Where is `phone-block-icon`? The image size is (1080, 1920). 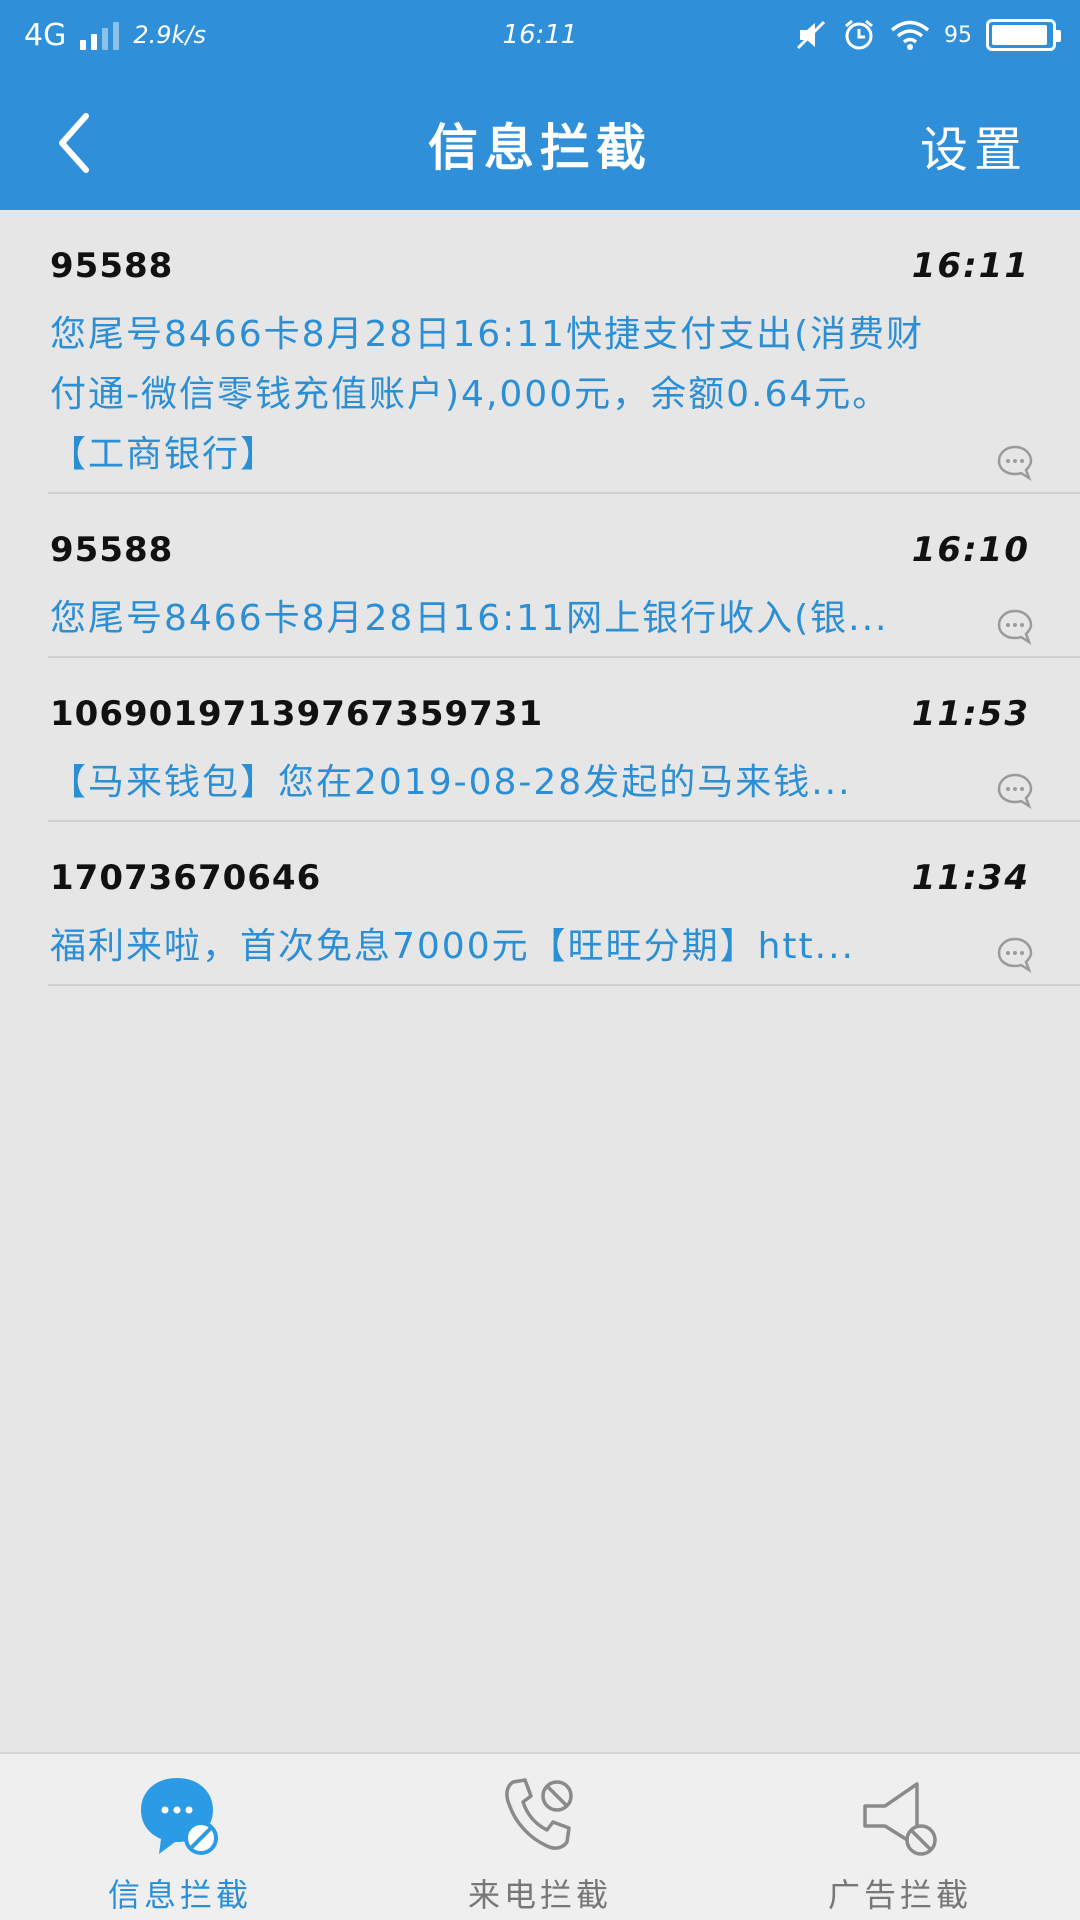 phone-block-icon is located at coordinates (540, 1817).